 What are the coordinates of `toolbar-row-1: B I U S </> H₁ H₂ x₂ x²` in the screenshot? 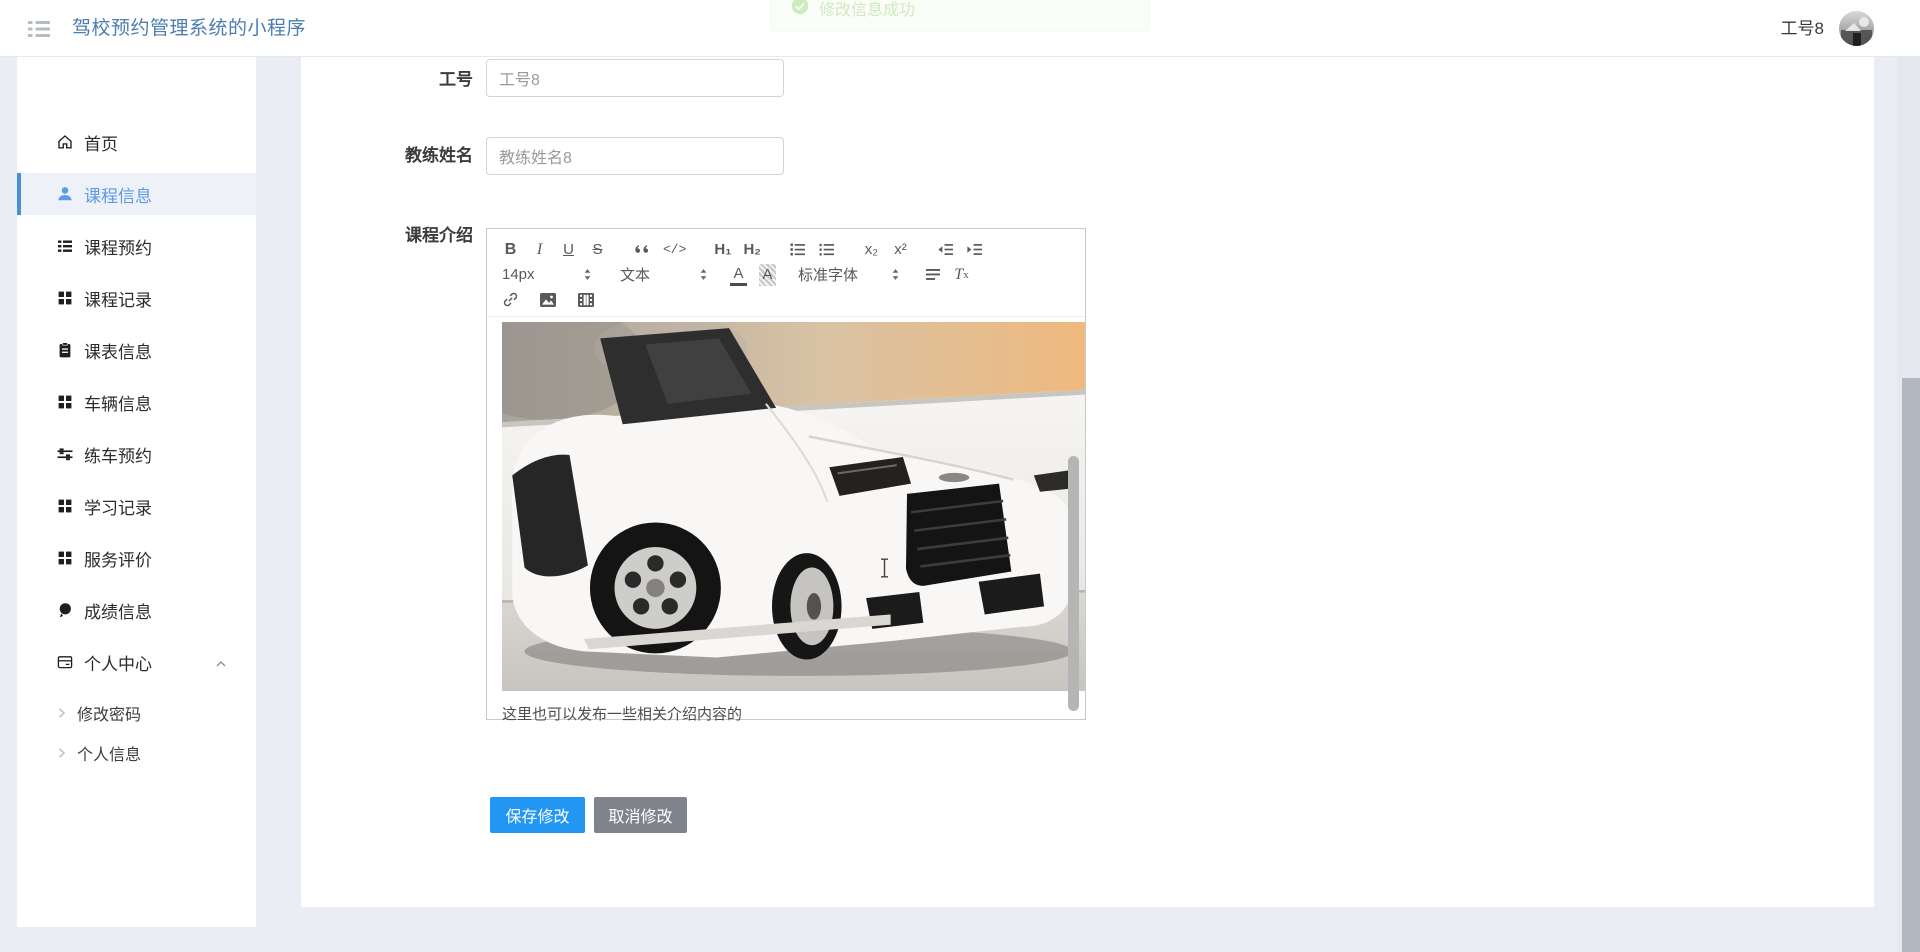 It's located at (786, 249).